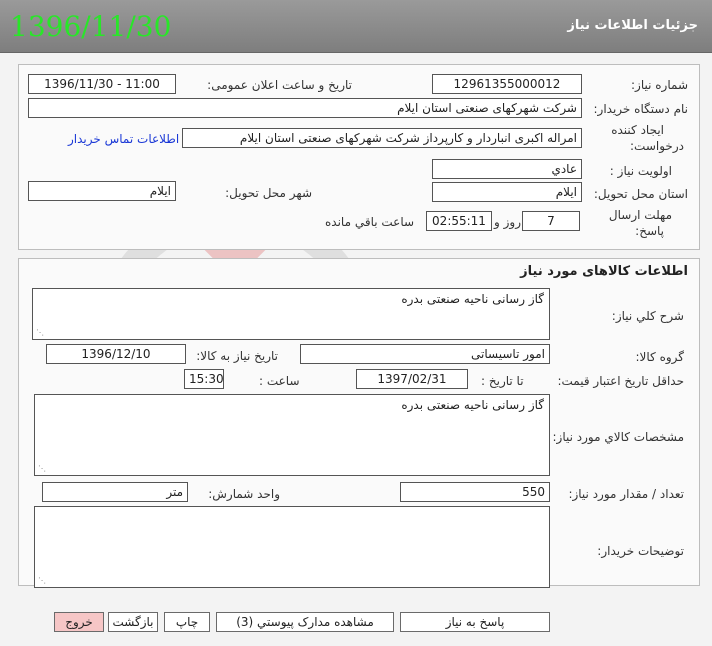 The width and height of the screenshot is (712, 646). What do you see at coordinates (551, 221) in the screenshot?
I see `days-remaining-field: 7` at bounding box center [551, 221].